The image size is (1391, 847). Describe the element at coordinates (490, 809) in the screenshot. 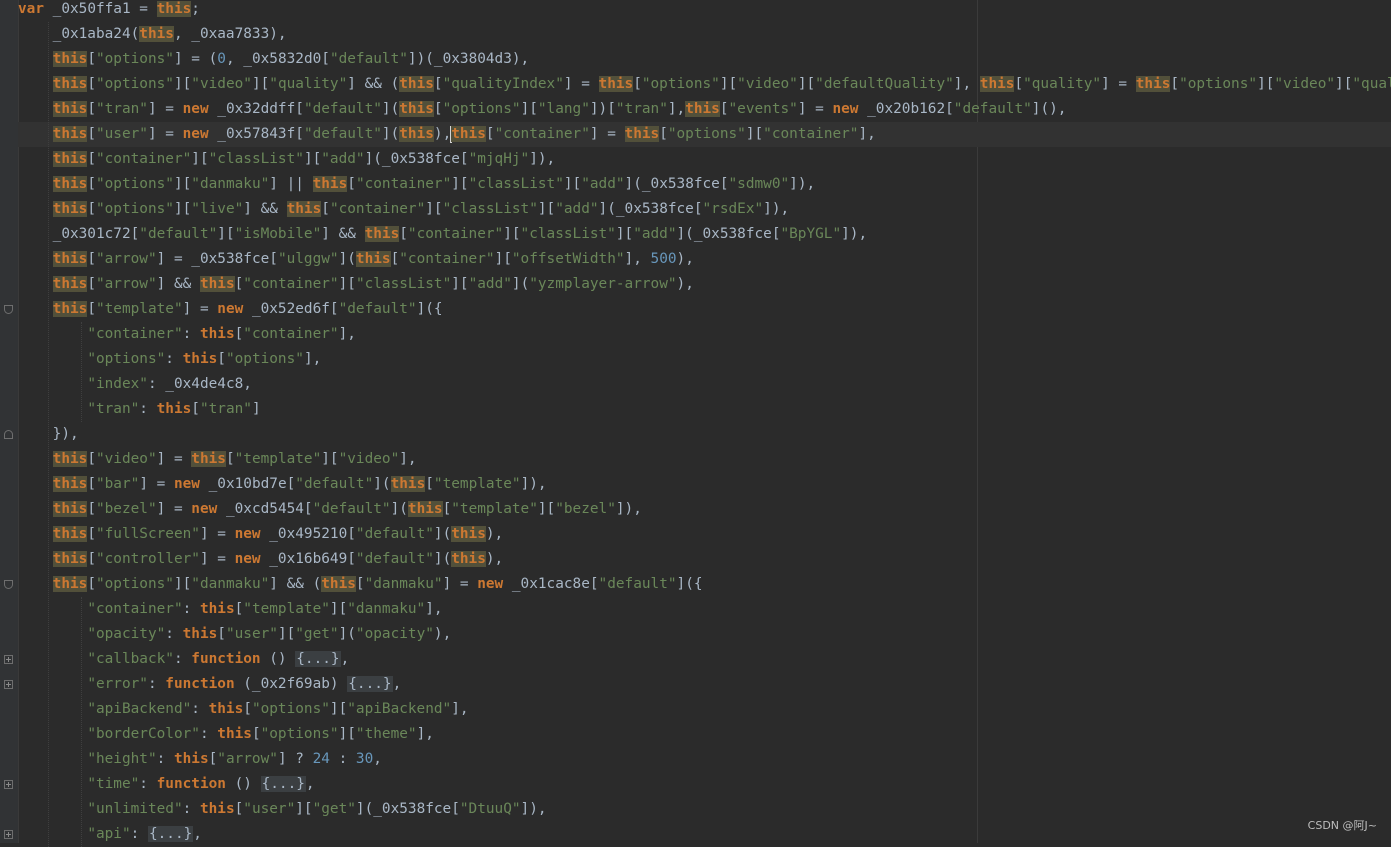

I see `string-token: "DtuuQ"` at that location.